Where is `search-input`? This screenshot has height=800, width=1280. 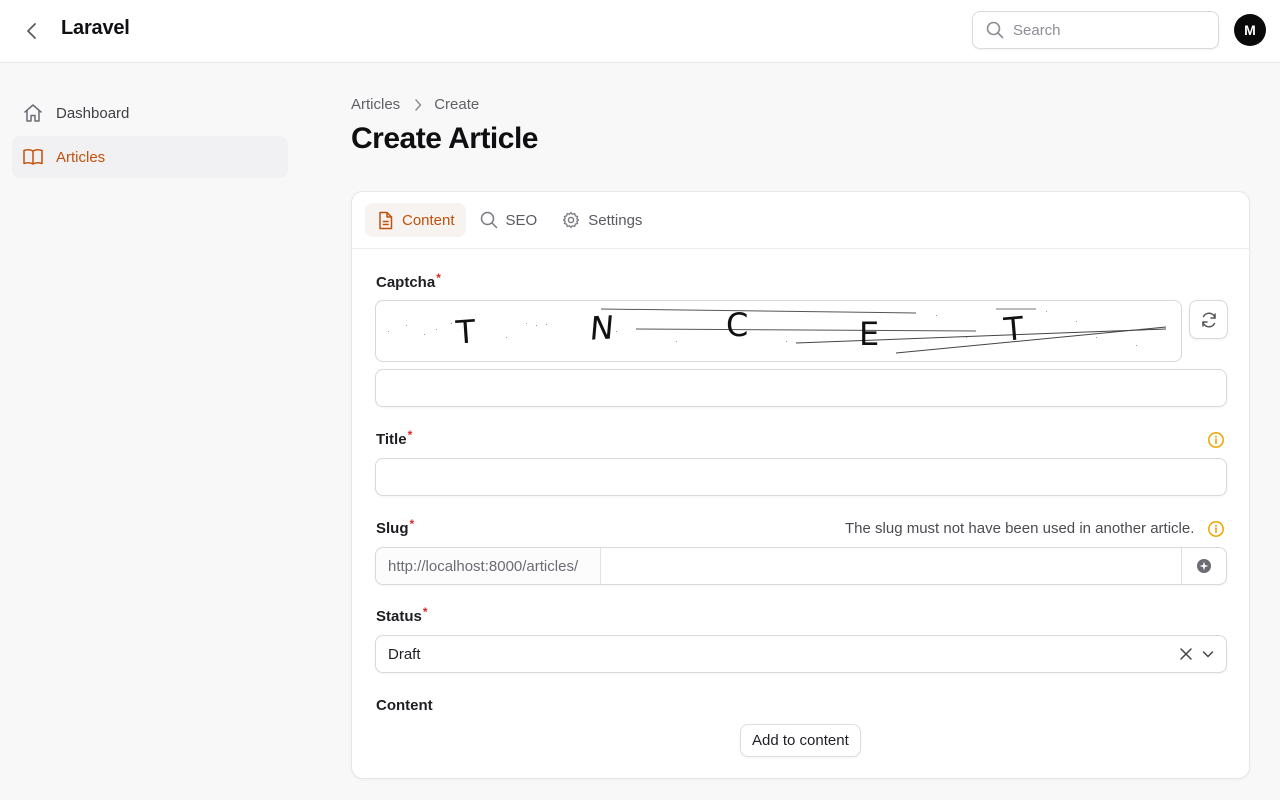
search-input is located at coordinates (1108, 30).